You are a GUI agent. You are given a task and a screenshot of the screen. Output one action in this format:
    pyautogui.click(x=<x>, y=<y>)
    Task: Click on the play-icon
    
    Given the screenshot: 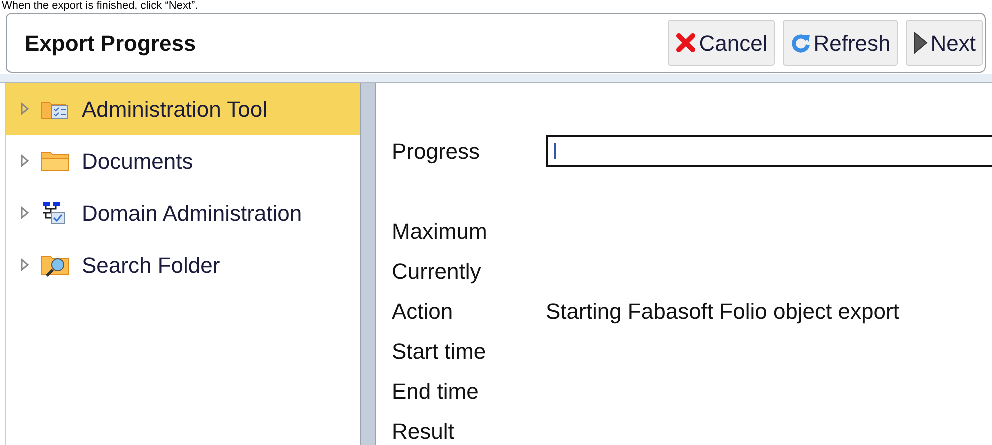 What is the action you would take?
    pyautogui.click(x=920, y=43)
    